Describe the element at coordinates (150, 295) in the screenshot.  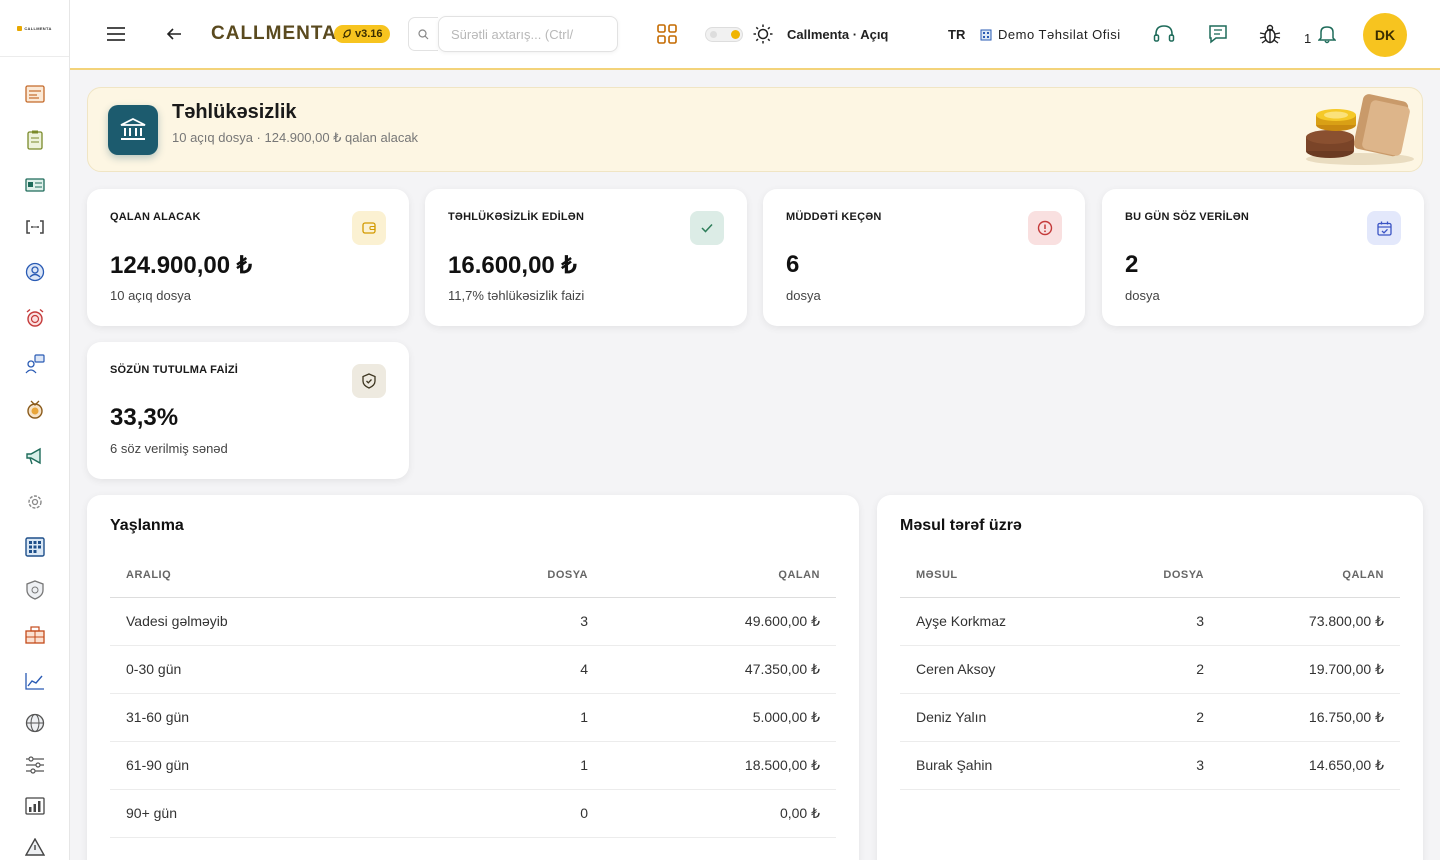
I see `kpi-subtext: 10 açıq dosya` at that location.